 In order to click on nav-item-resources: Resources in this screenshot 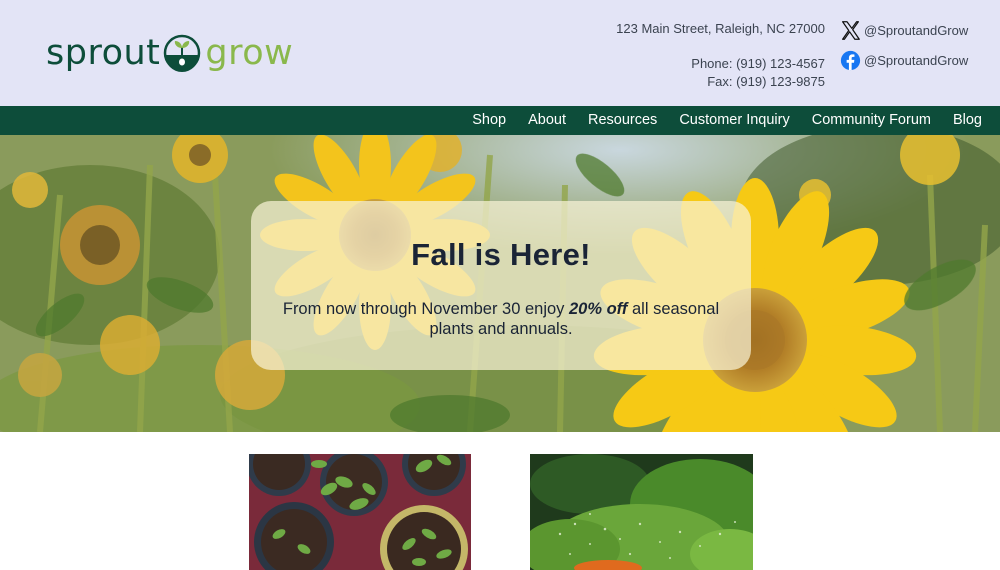, I will do `click(622, 120)`.